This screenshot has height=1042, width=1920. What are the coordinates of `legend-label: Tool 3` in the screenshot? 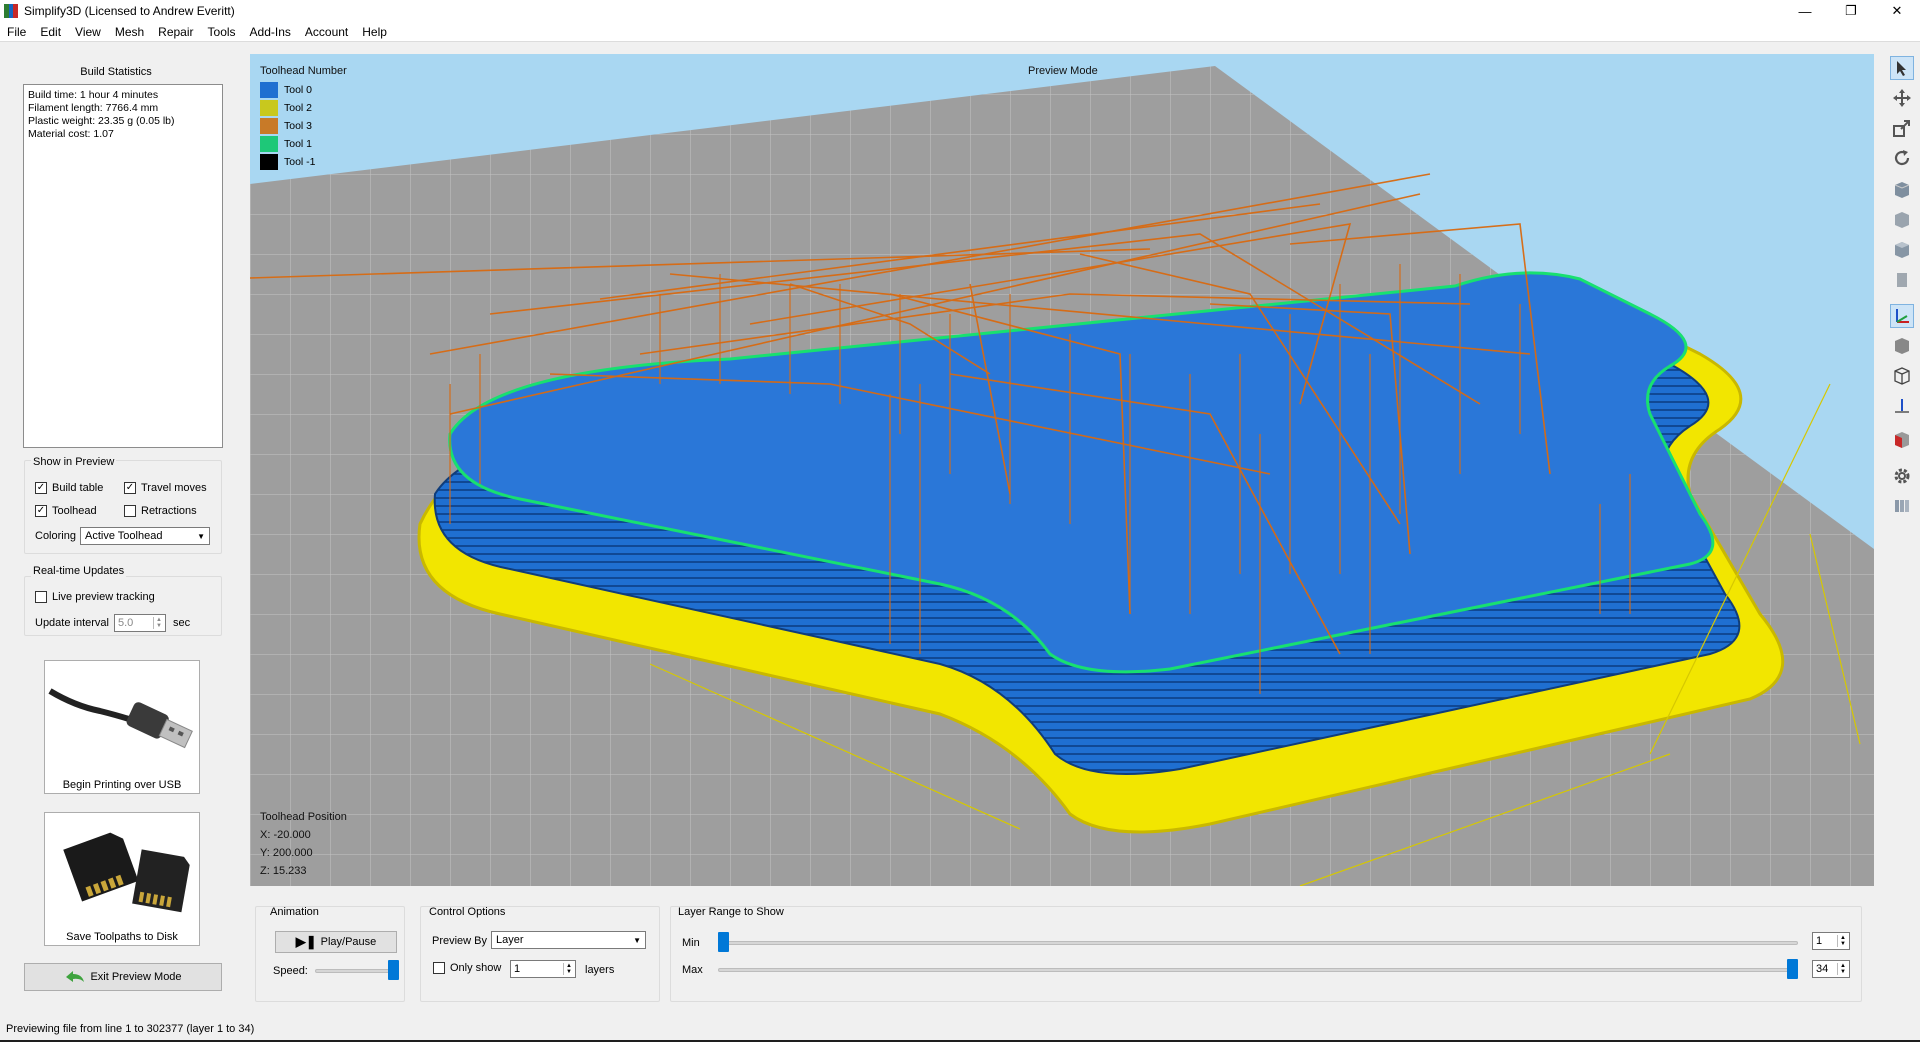 It's located at (298, 126).